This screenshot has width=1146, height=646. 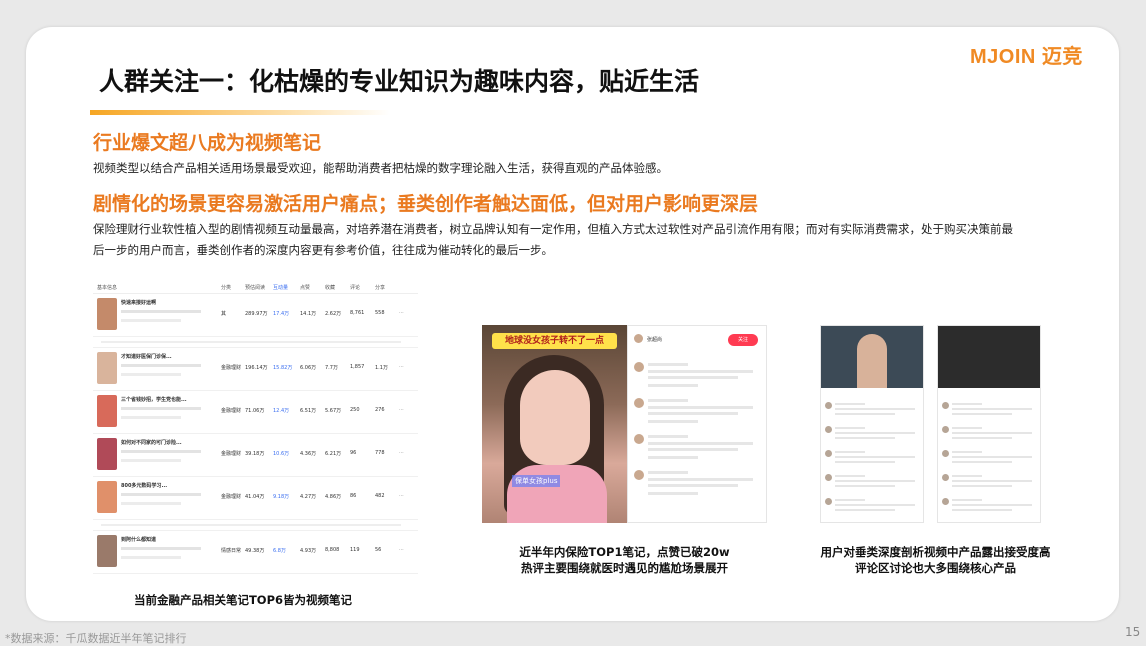 I want to click on cell-cat: 情感日常, so click(x=231, y=551).